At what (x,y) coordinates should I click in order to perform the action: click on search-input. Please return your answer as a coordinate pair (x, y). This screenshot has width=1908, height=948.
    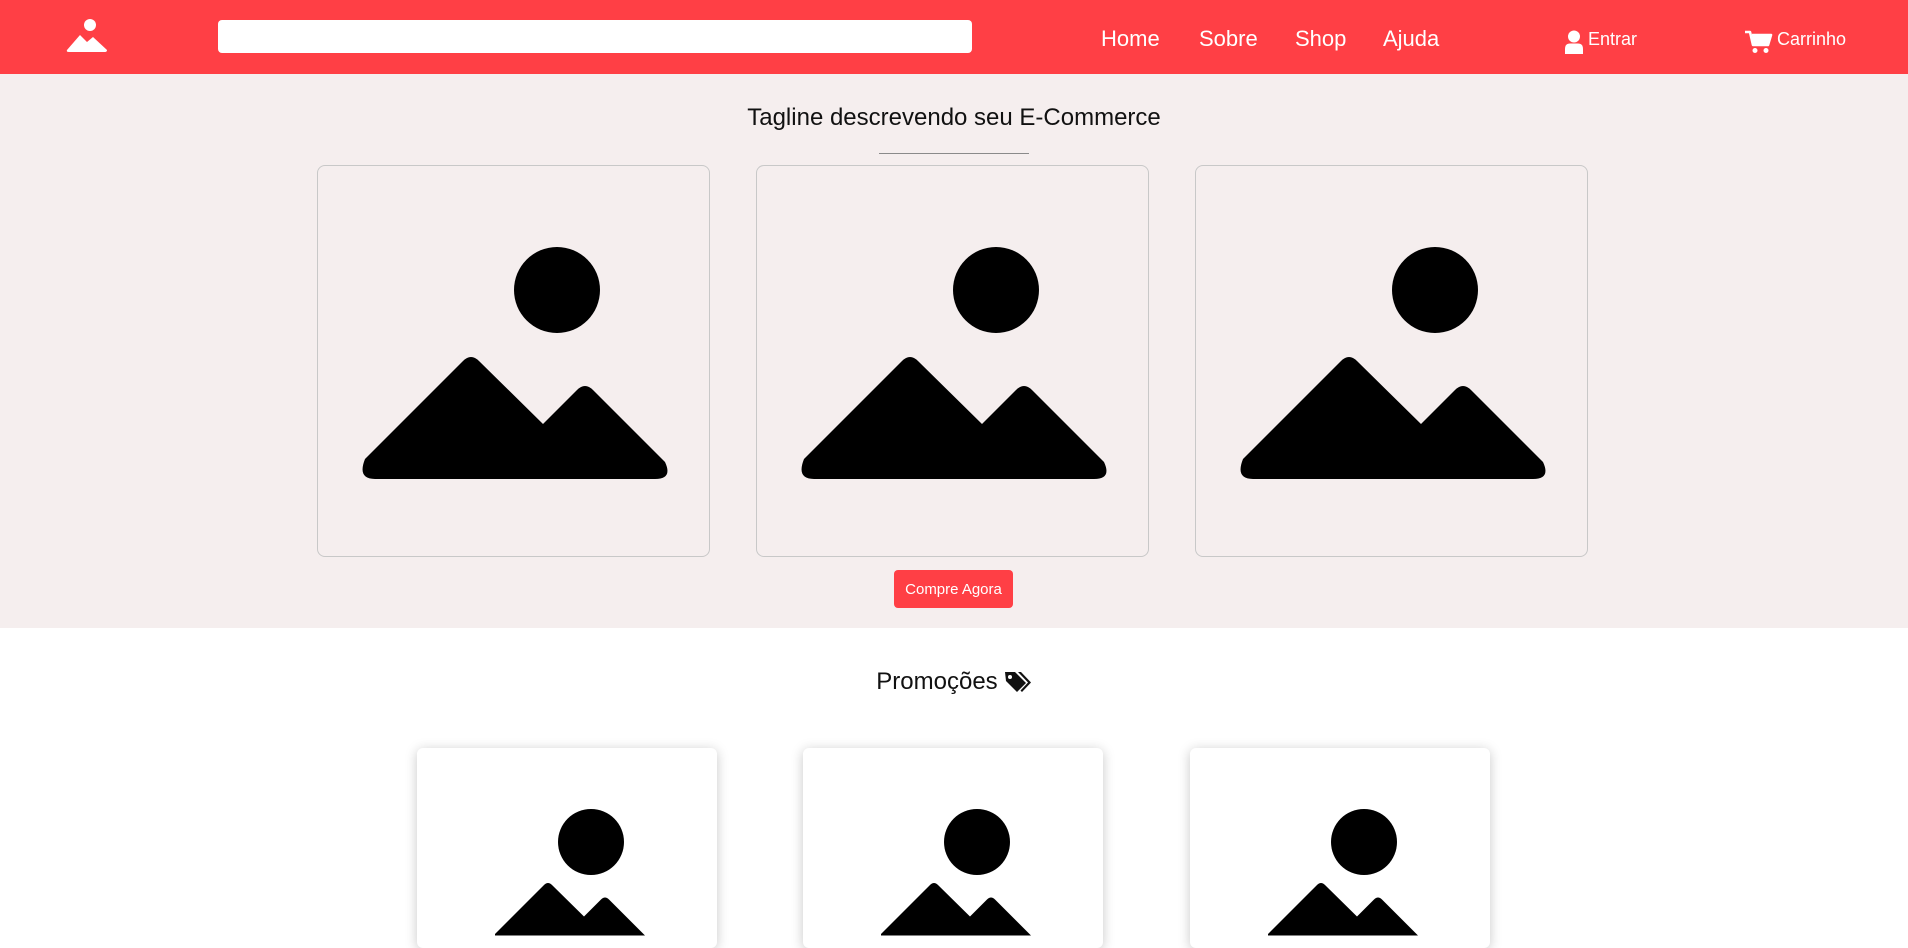
    Looking at the image, I should click on (595, 36).